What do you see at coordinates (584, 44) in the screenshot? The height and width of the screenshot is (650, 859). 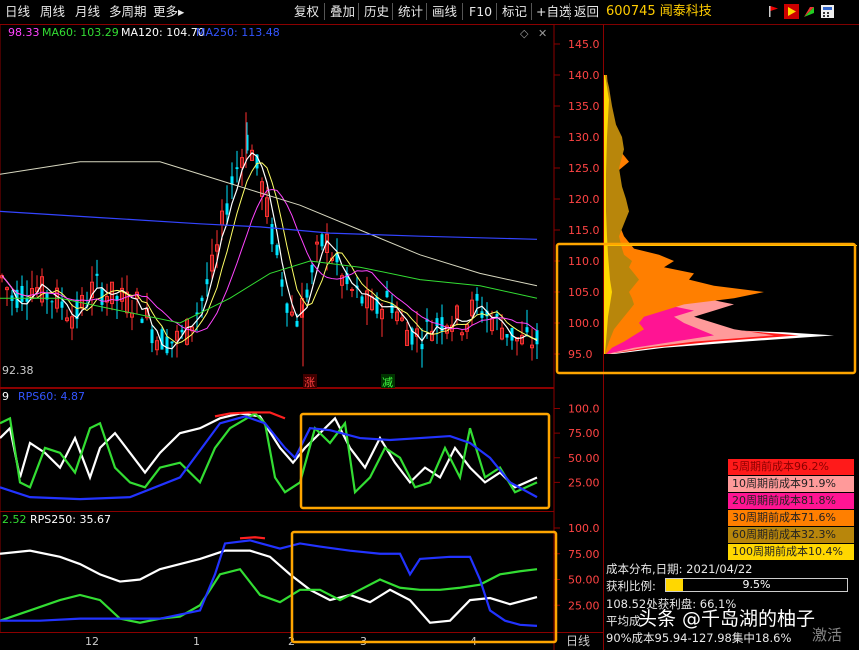 I see `price-tick-label: 145.0` at bounding box center [584, 44].